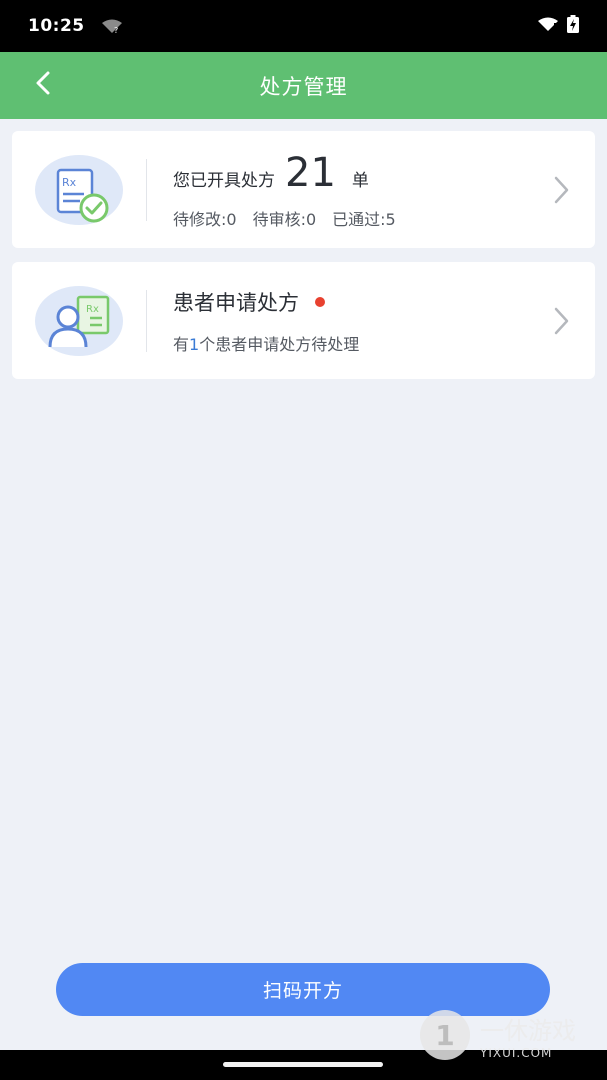  I want to click on watermark: 1 一休游戏 YIXUI.COM, so click(498, 1035).